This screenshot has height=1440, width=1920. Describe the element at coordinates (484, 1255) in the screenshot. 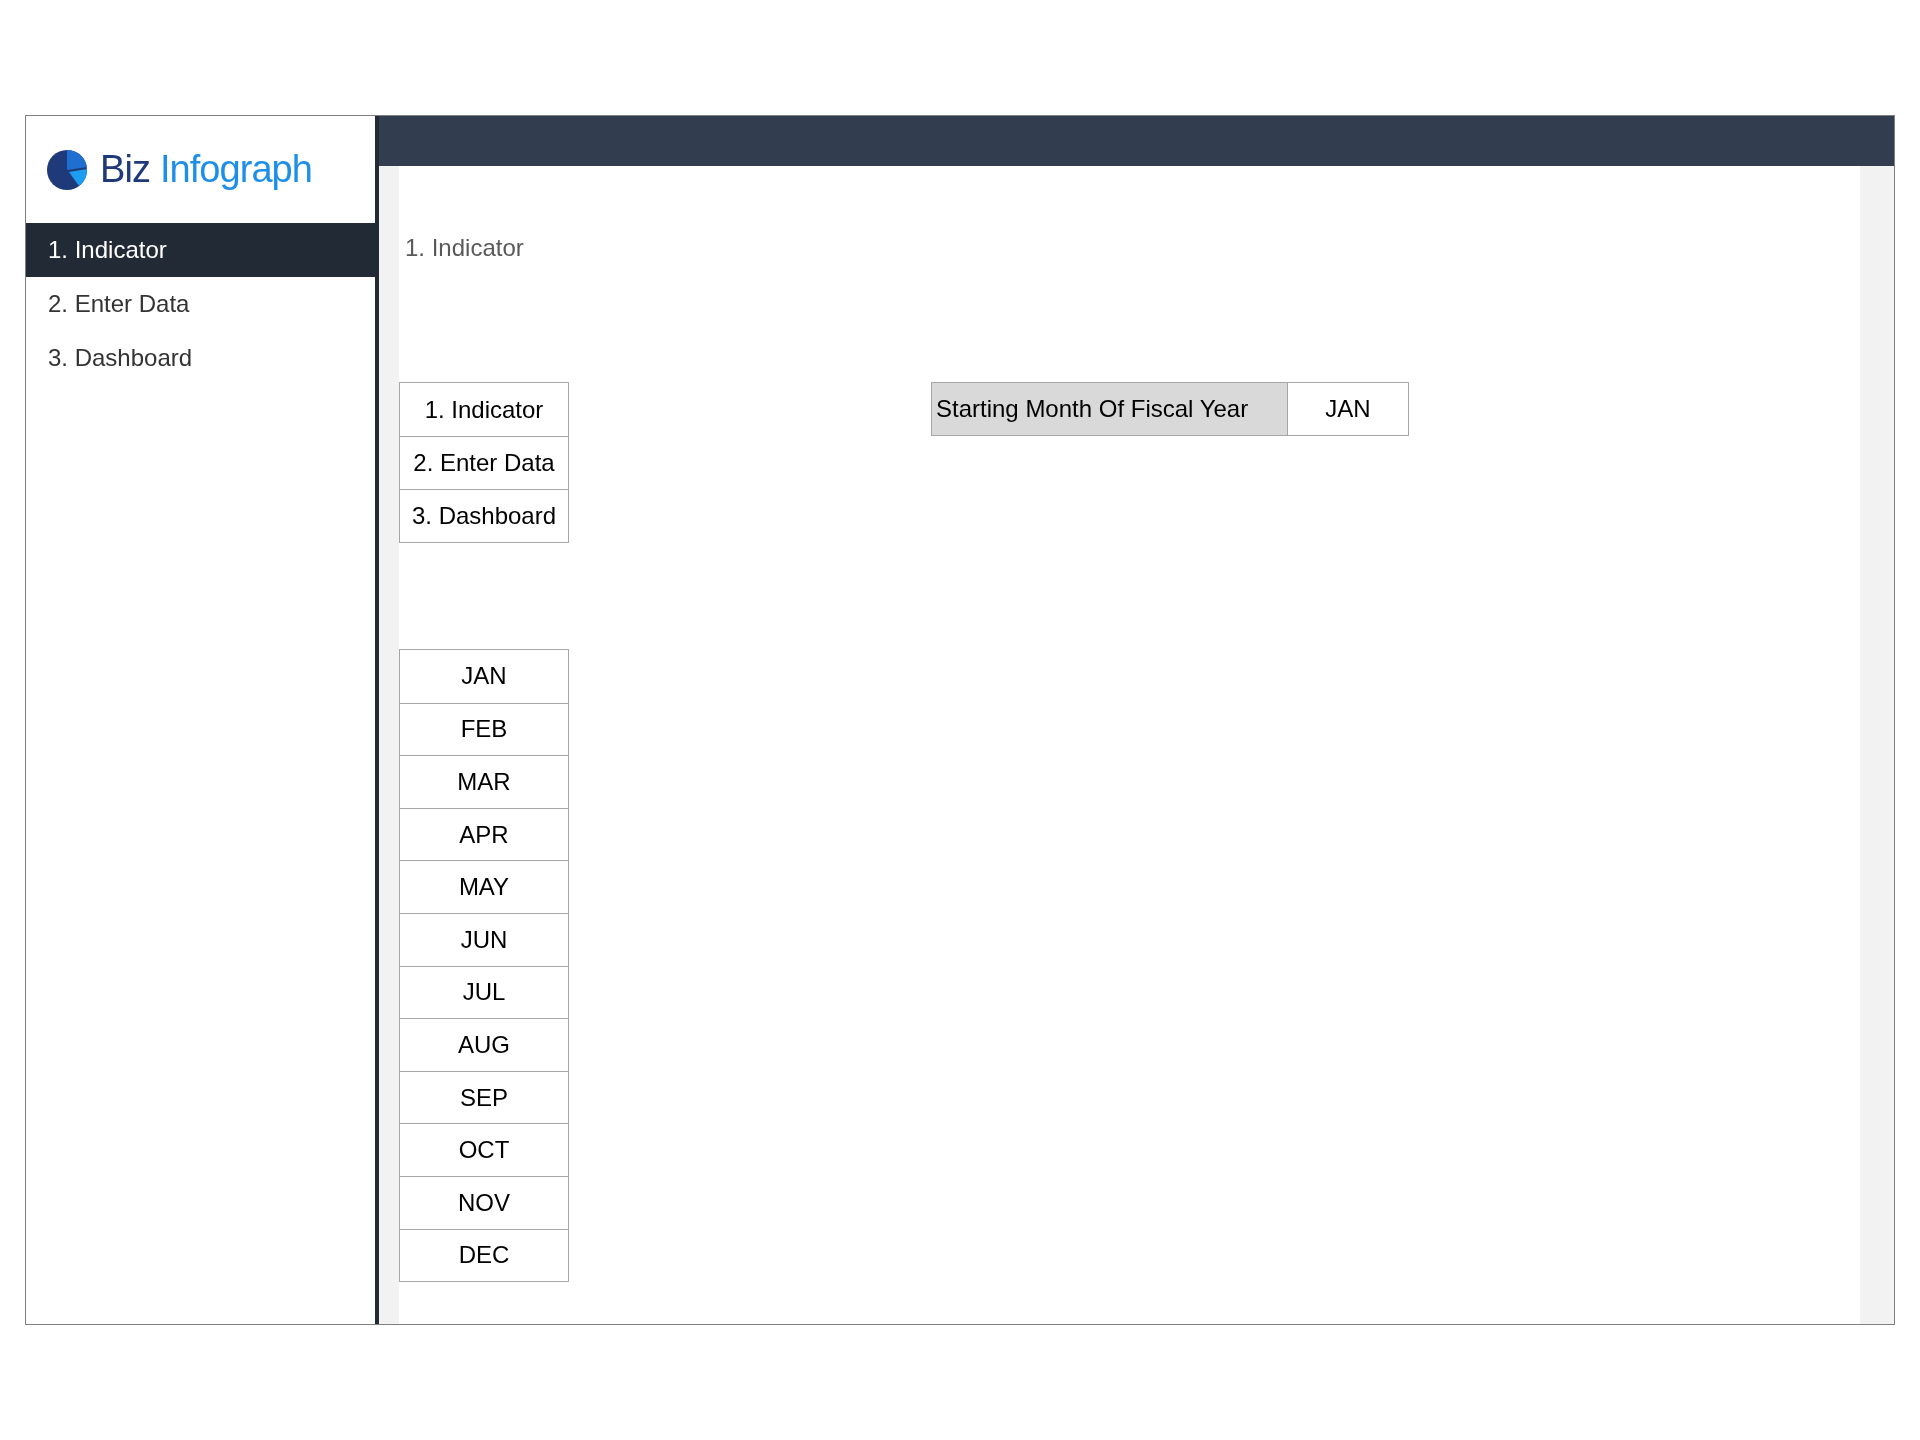

I see `month-cell: DEC` at that location.